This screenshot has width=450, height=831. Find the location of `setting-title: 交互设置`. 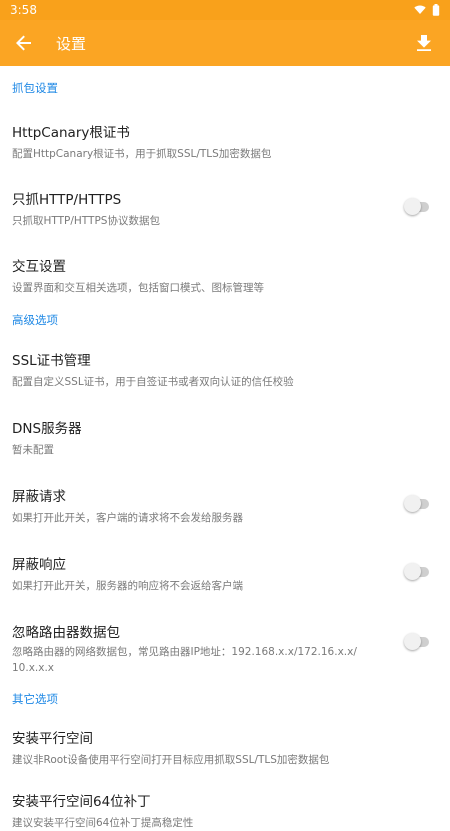

setting-title: 交互设置 is located at coordinates (39, 267).